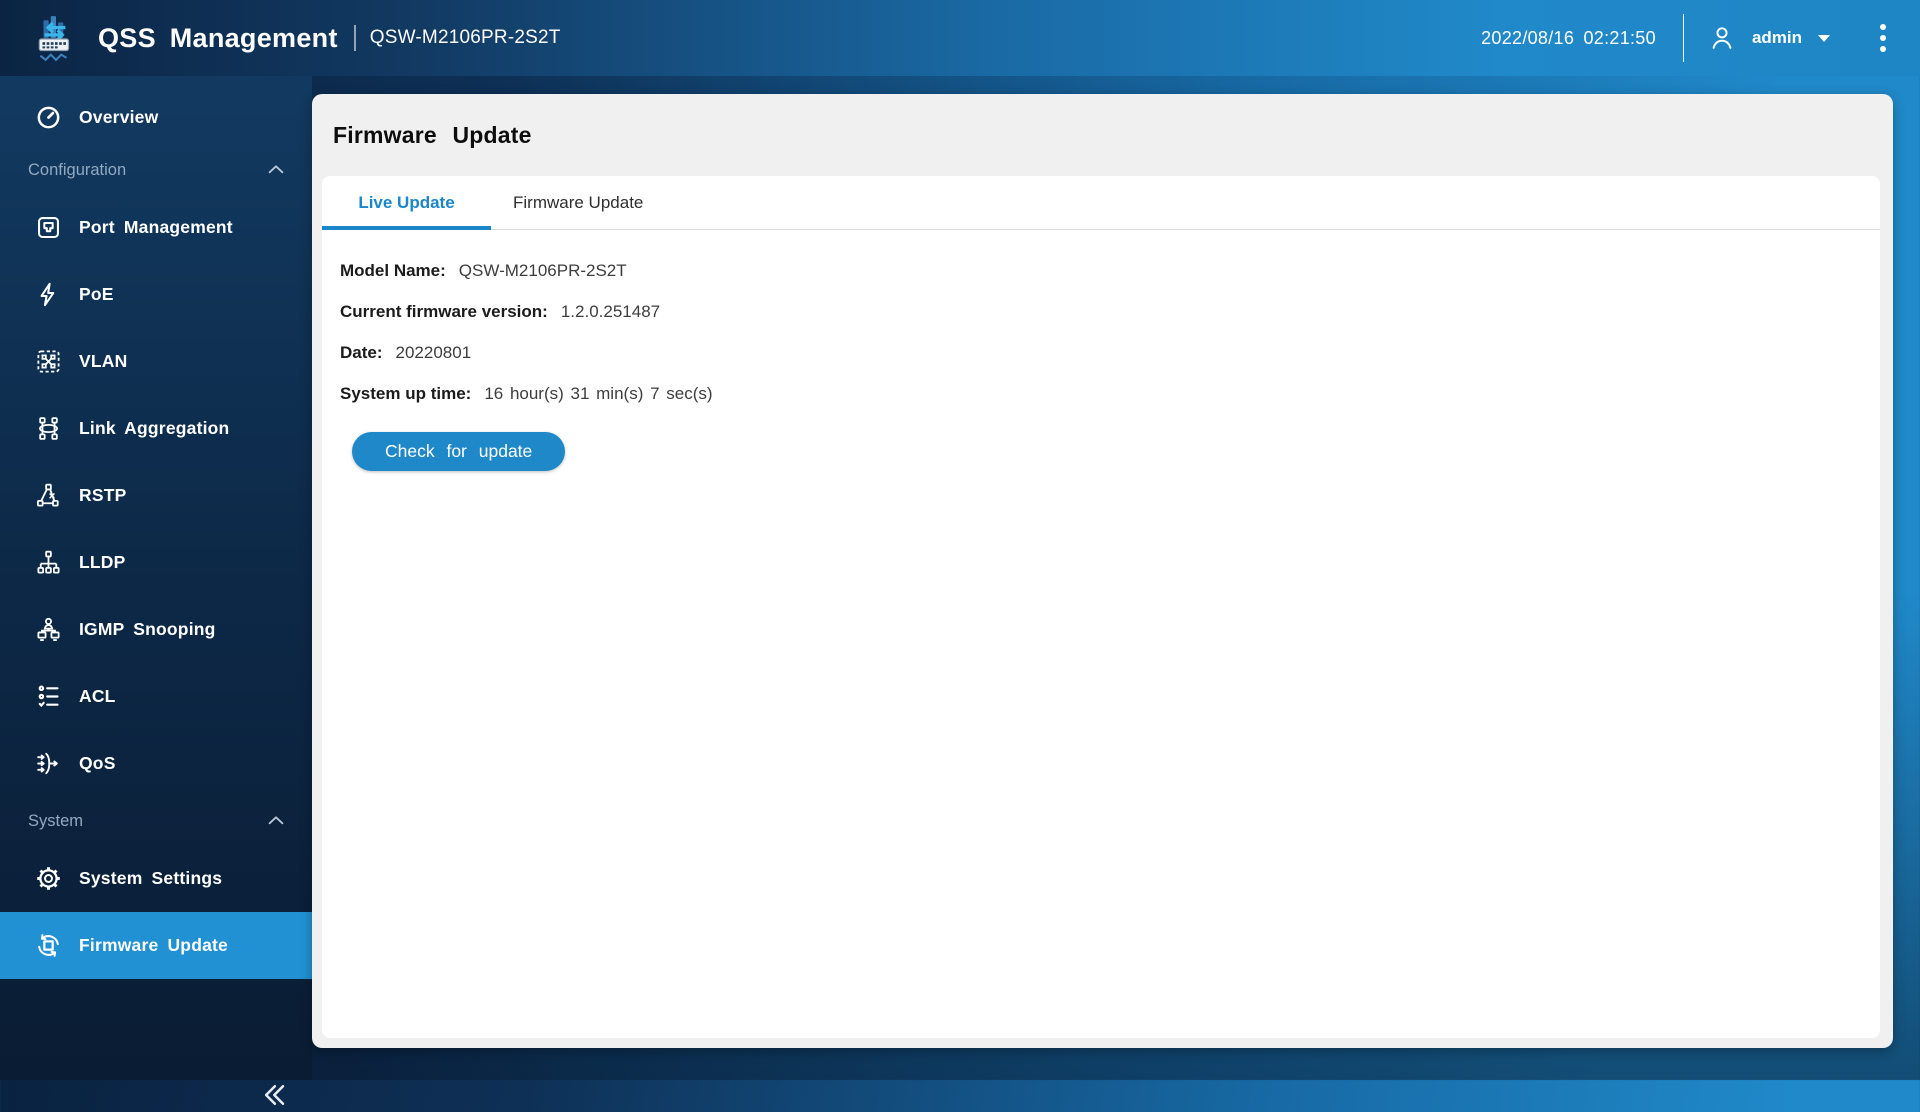 This screenshot has height=1112, width=1920. I want to click on sidebar-item-label: Link Aggregation, so click(154, 428).